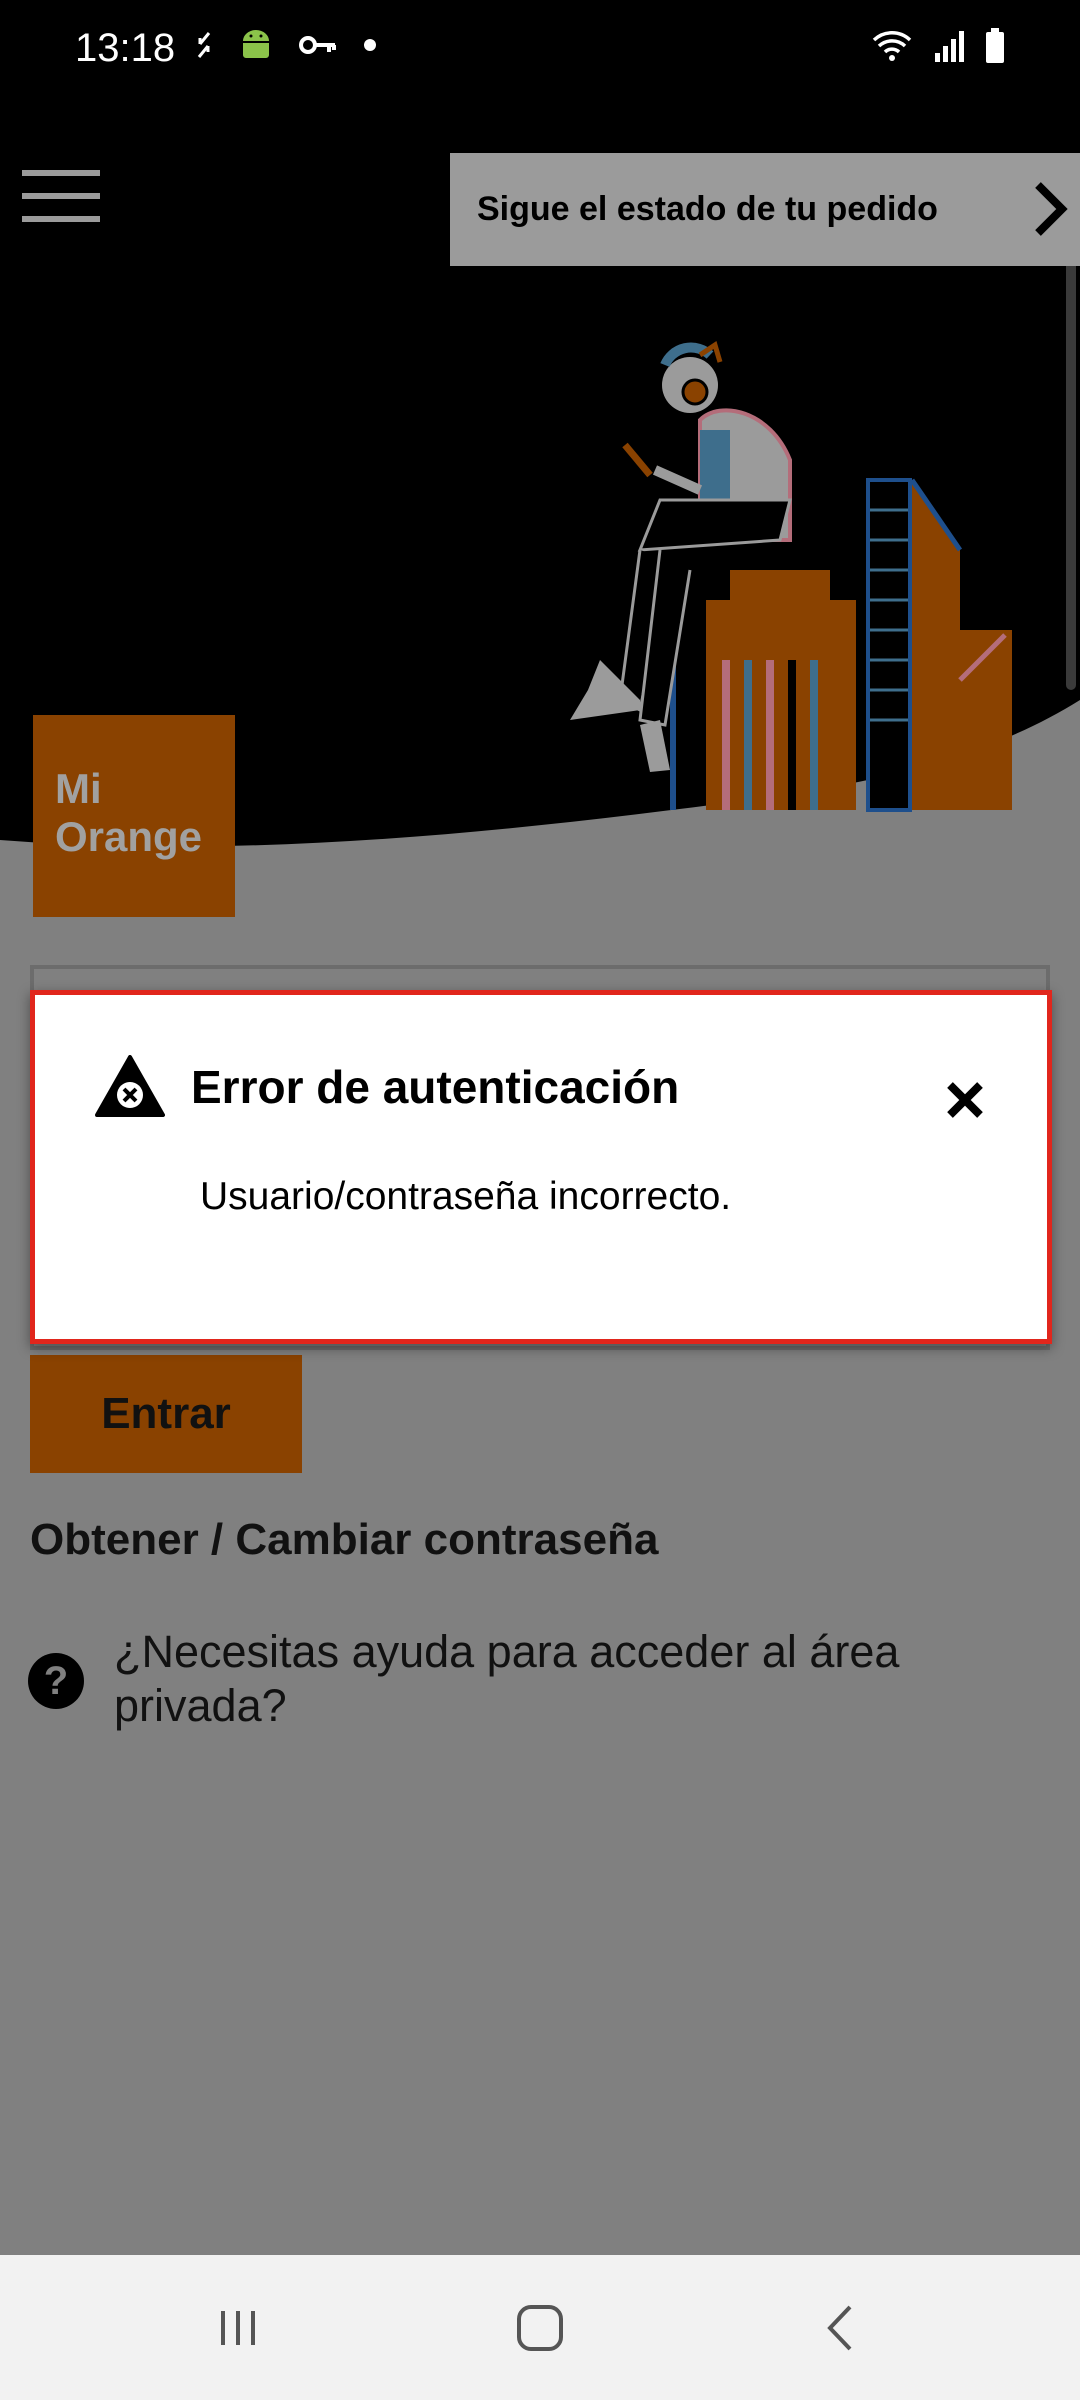 This screenshot has width=1080, height=2400. Describe the element at coordinates (317, 45) in the screenshot. I see `key-icon` at that location.